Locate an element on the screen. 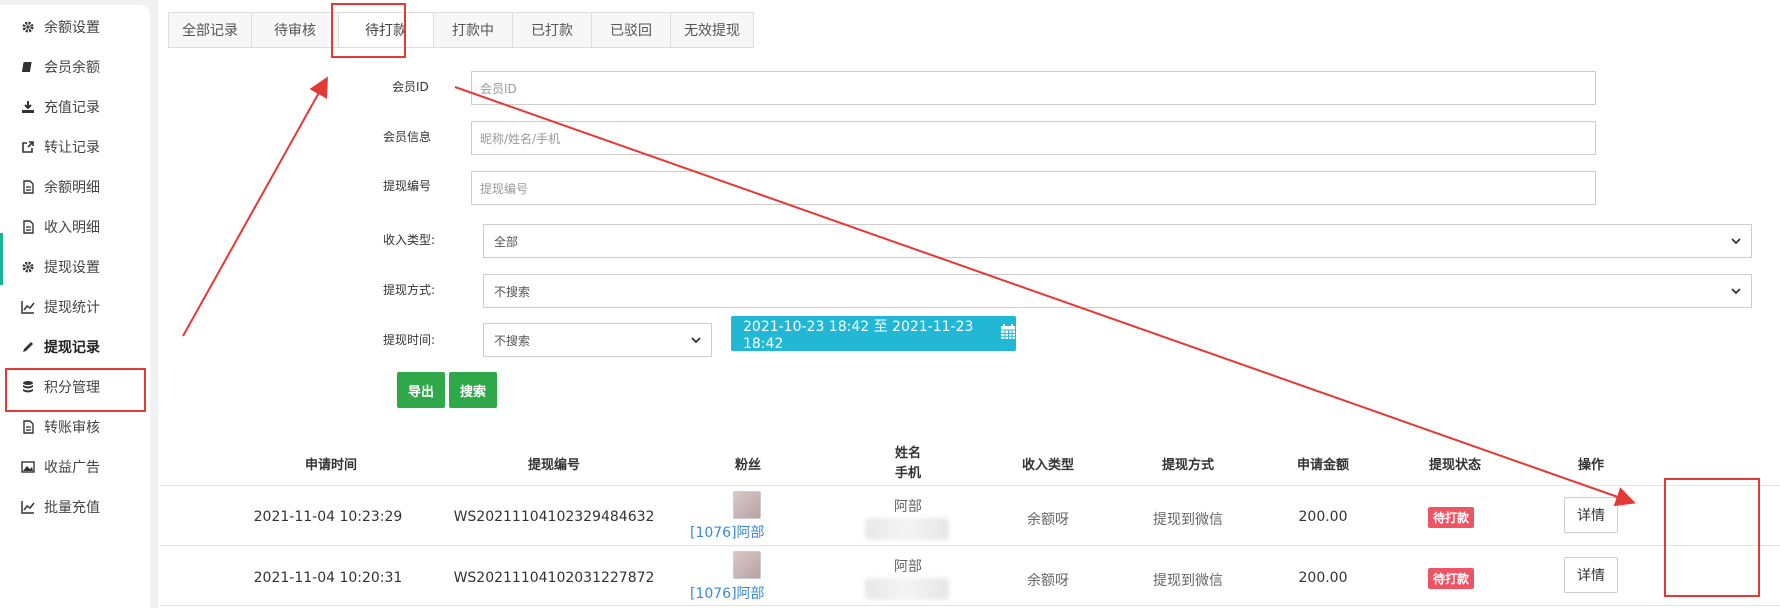 The height and width of the screenshot is (608, 1780). member-id-label: 会员ID is located at coordinates (410, 87).